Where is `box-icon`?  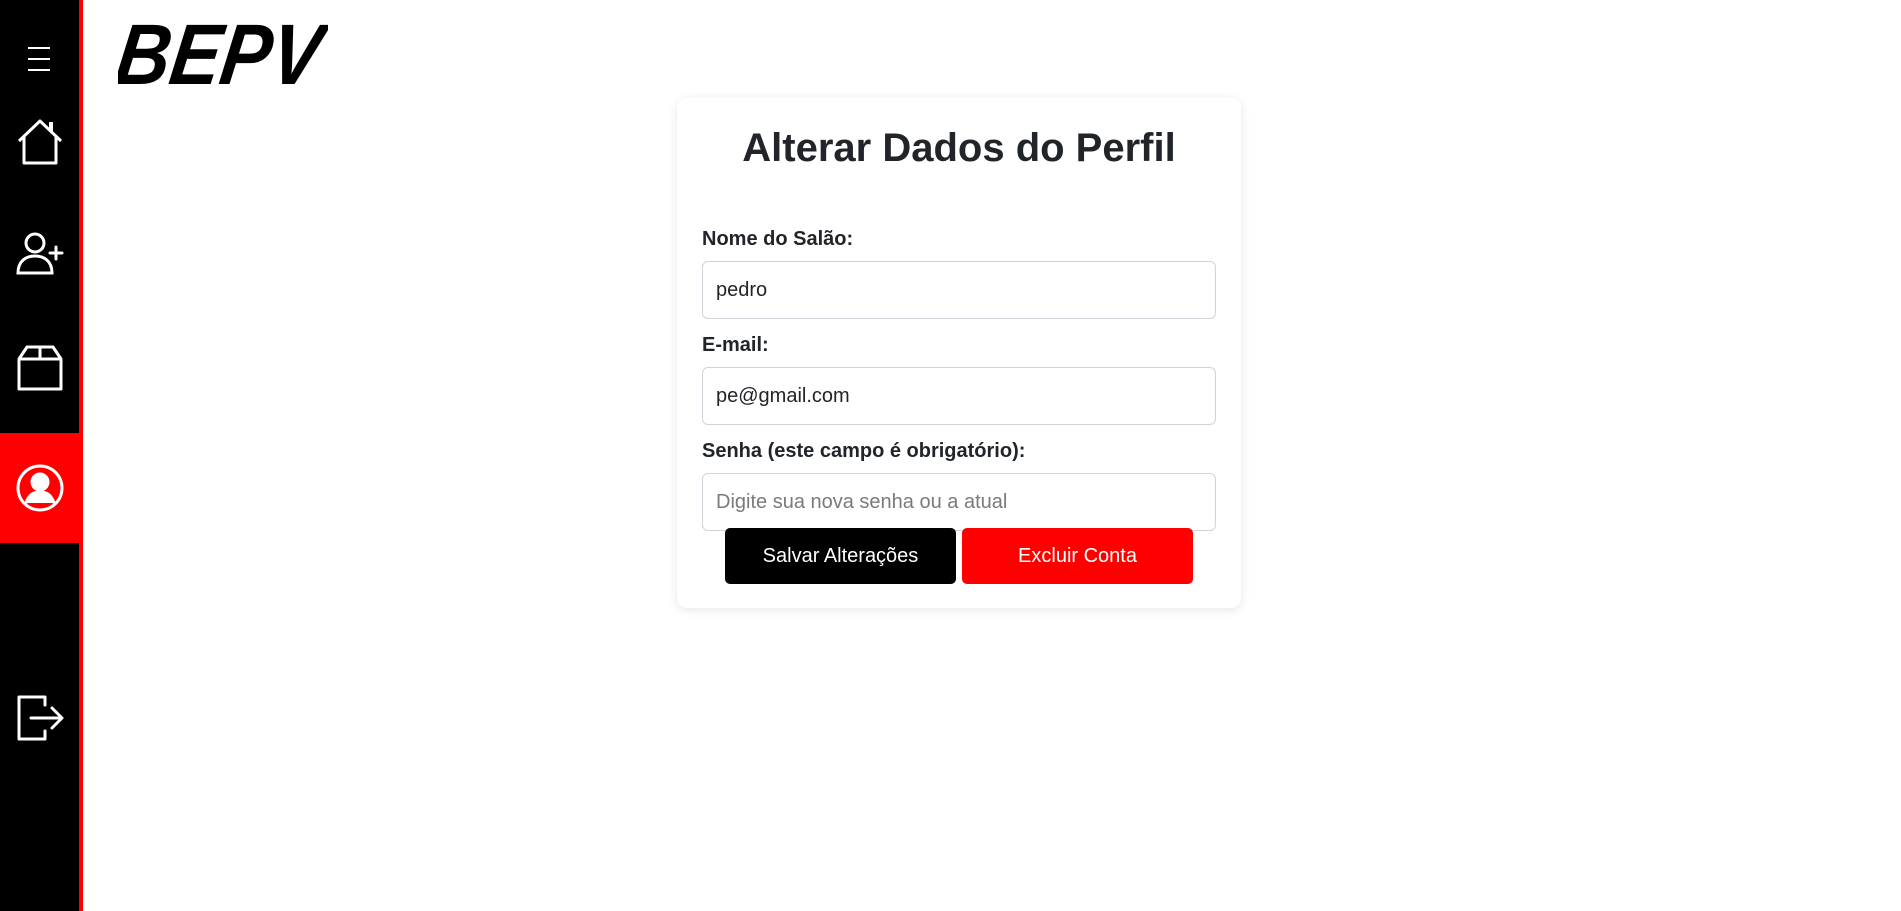
box-icon is located at coordinates (39, 368).